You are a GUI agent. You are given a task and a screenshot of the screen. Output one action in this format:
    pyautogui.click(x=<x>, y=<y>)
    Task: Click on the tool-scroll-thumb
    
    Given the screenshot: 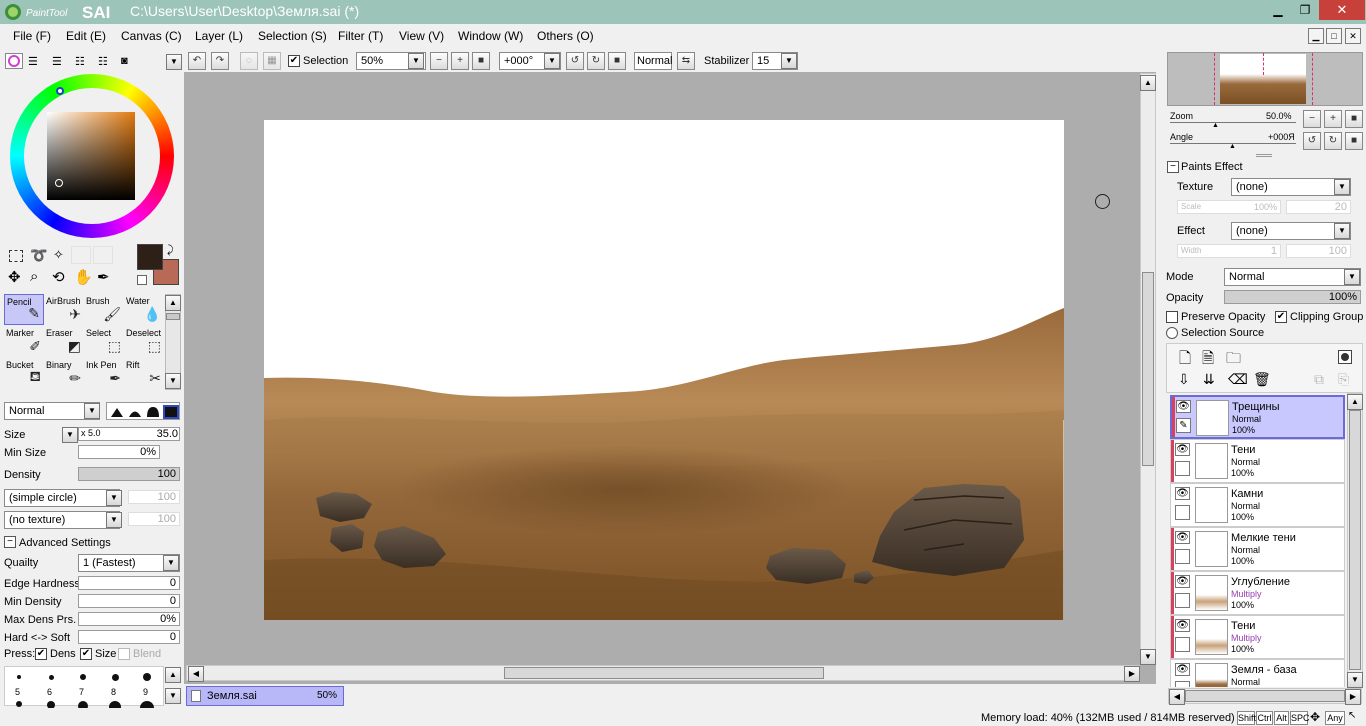 What is the action you would take?
    pyautogui.click(x=173, y=316)
    